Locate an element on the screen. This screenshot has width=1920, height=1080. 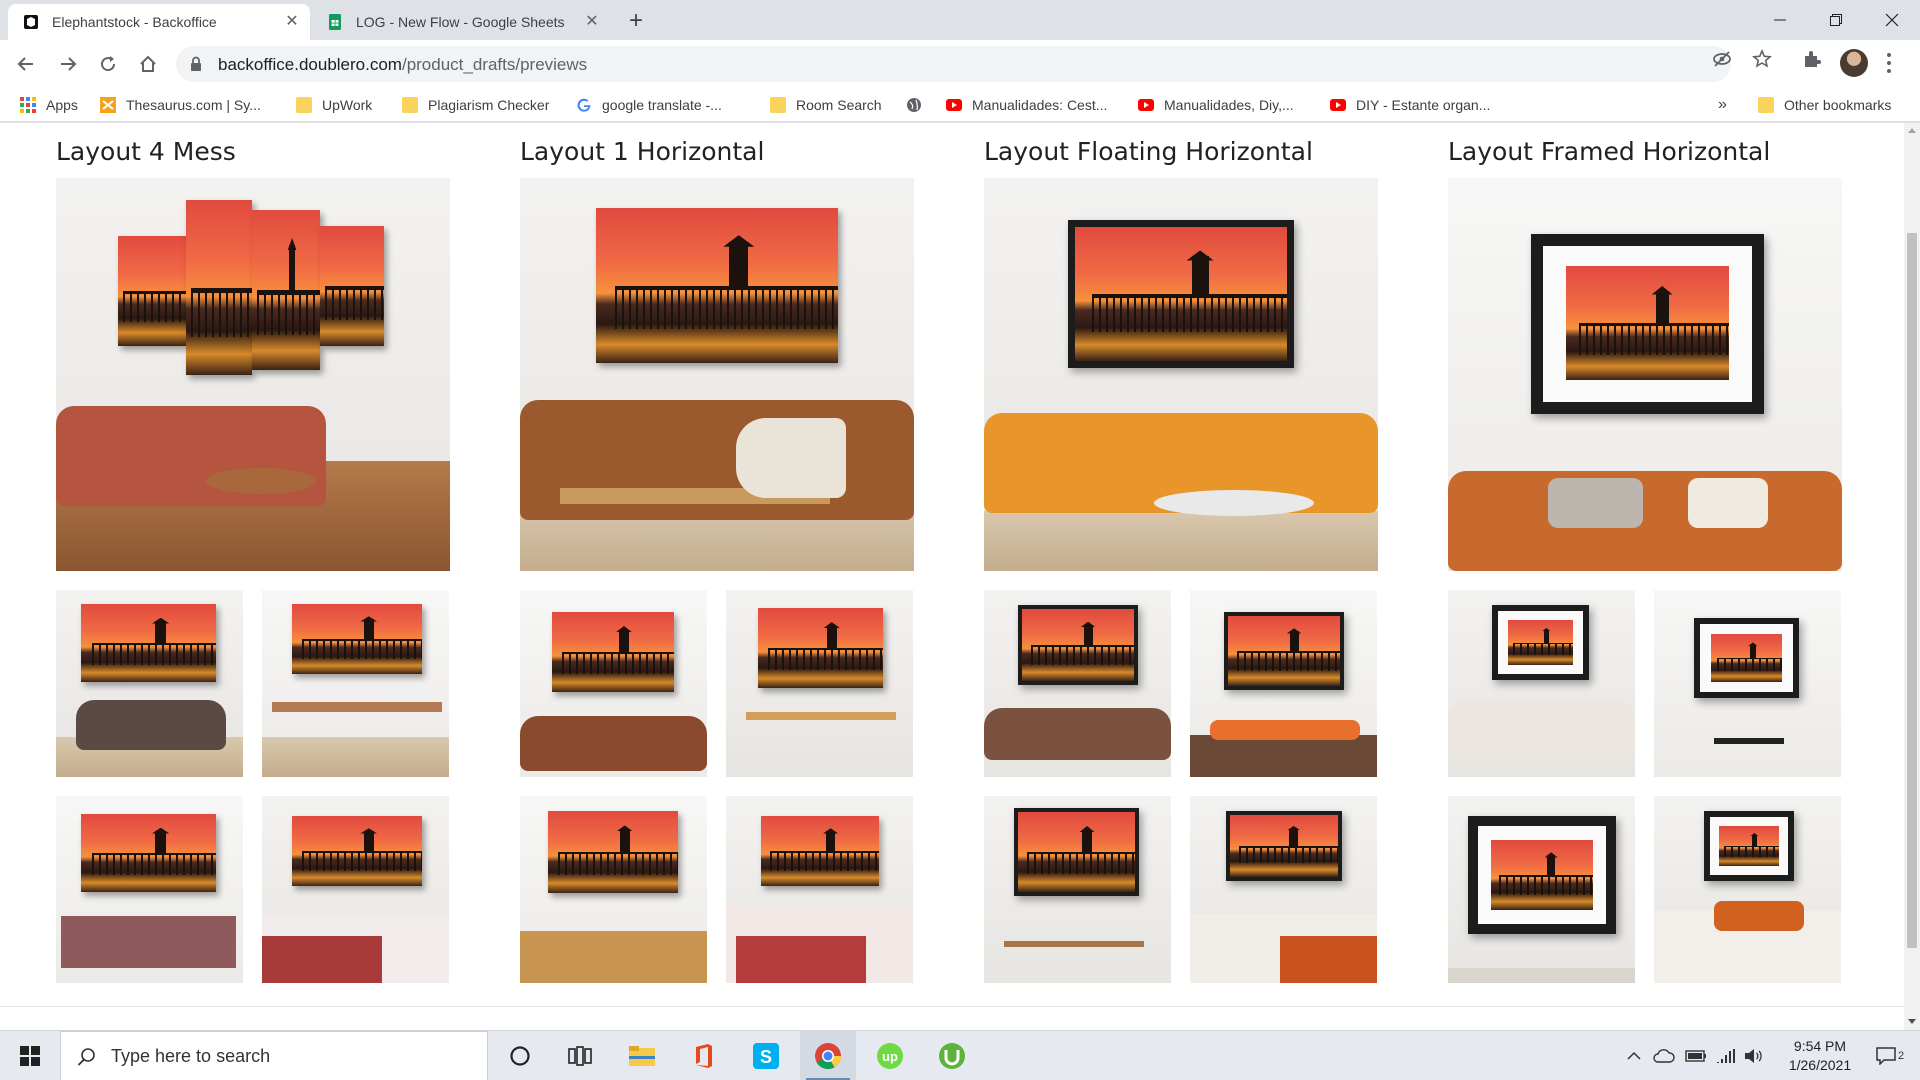
taskbar-clock: 9:54 PM 1/26/2021 is located at coordinates (1820, 1056).